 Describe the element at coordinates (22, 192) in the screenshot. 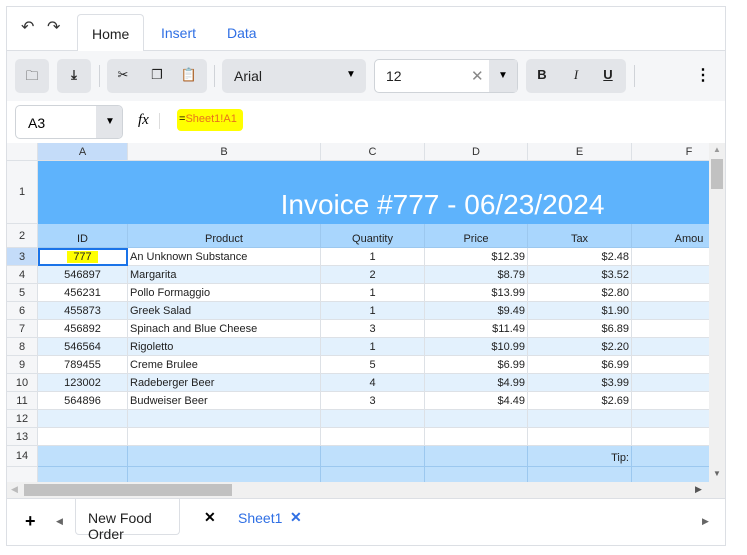

I see `row-header-1: 1` at that location.